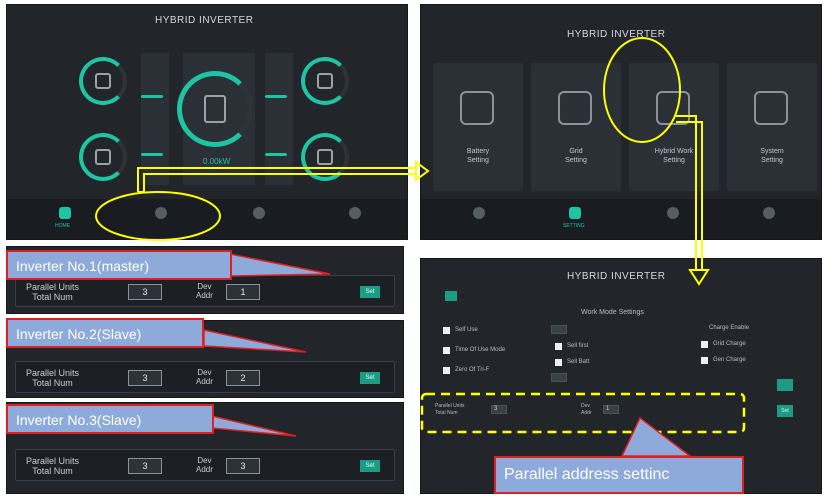 This screenshot has height=502, width=826. I want to click on callout-inverter-1: Inverter No.1(master), so click(119, 265).